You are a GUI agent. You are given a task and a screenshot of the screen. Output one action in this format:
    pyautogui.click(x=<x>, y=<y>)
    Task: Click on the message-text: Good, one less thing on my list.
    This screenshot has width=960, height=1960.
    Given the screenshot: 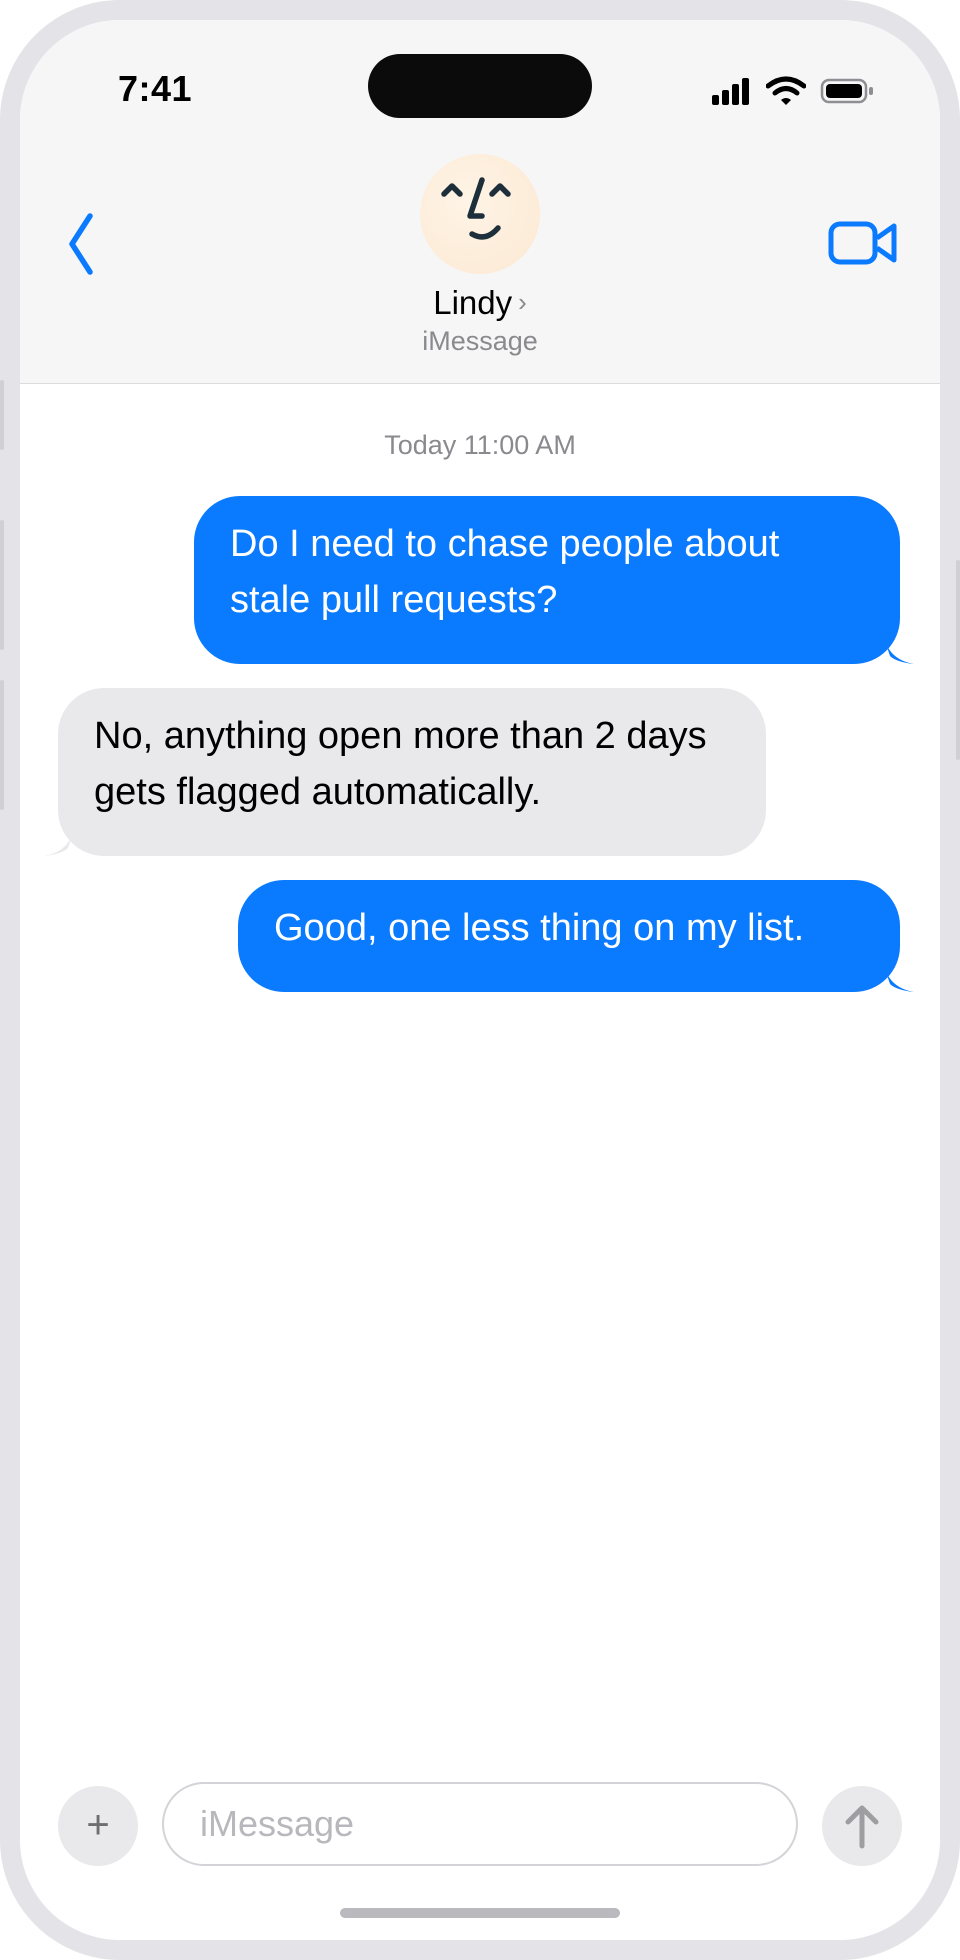 What is the action you would take?
    pyautogui.click(x=539, y=928)
    